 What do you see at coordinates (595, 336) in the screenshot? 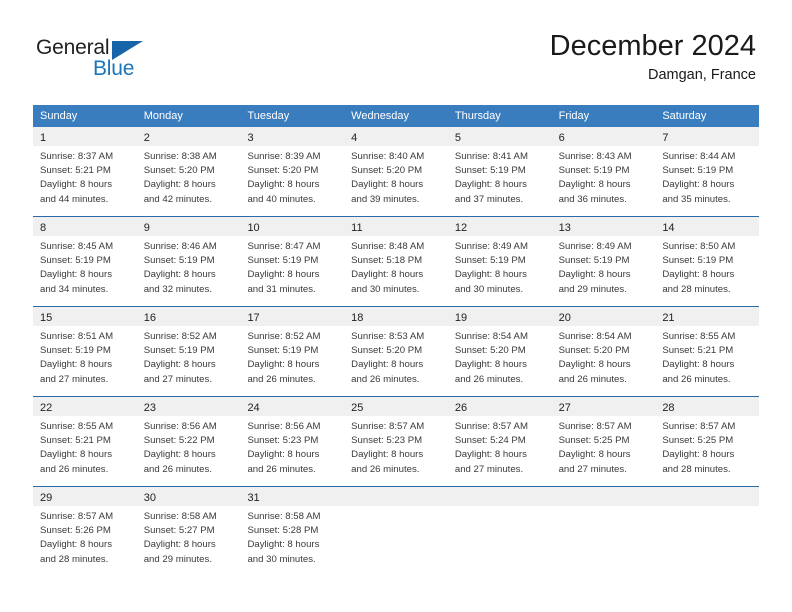
I see `sunrise-text: Sunrise: 8:54 AM` at bounding box center [595, 336].